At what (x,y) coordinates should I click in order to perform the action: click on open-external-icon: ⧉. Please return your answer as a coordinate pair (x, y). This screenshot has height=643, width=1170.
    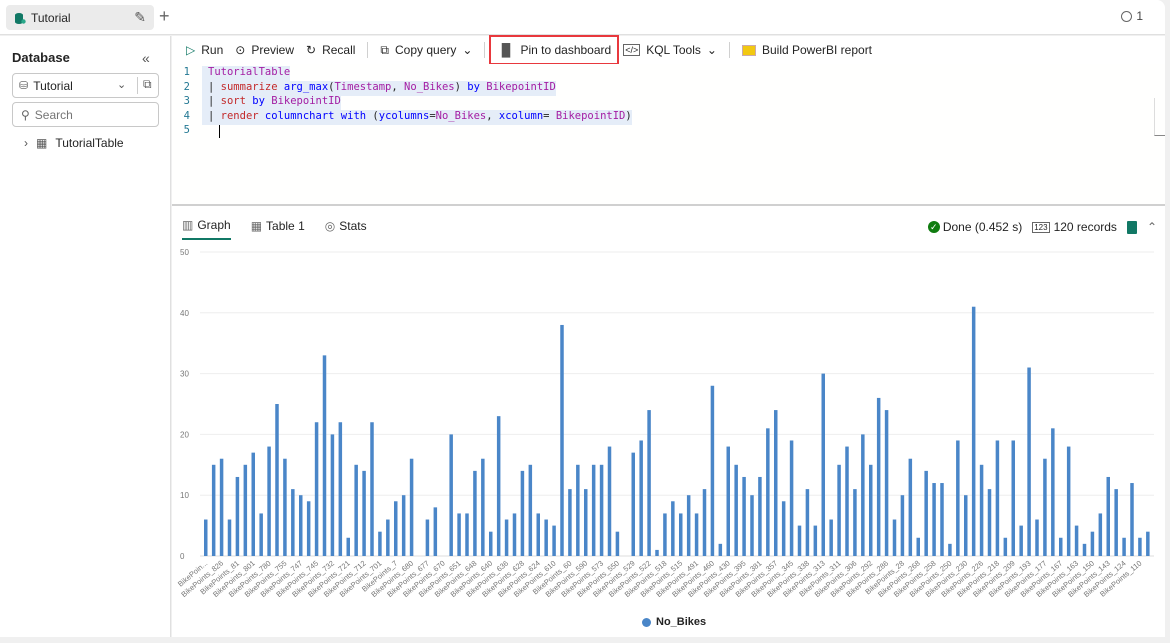
    Looking at the image, I should click on (147, 84).